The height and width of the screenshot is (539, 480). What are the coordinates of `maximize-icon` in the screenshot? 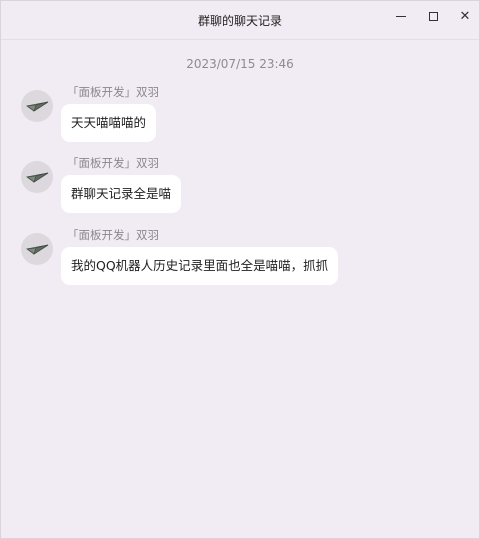 It's located at (433, 16).